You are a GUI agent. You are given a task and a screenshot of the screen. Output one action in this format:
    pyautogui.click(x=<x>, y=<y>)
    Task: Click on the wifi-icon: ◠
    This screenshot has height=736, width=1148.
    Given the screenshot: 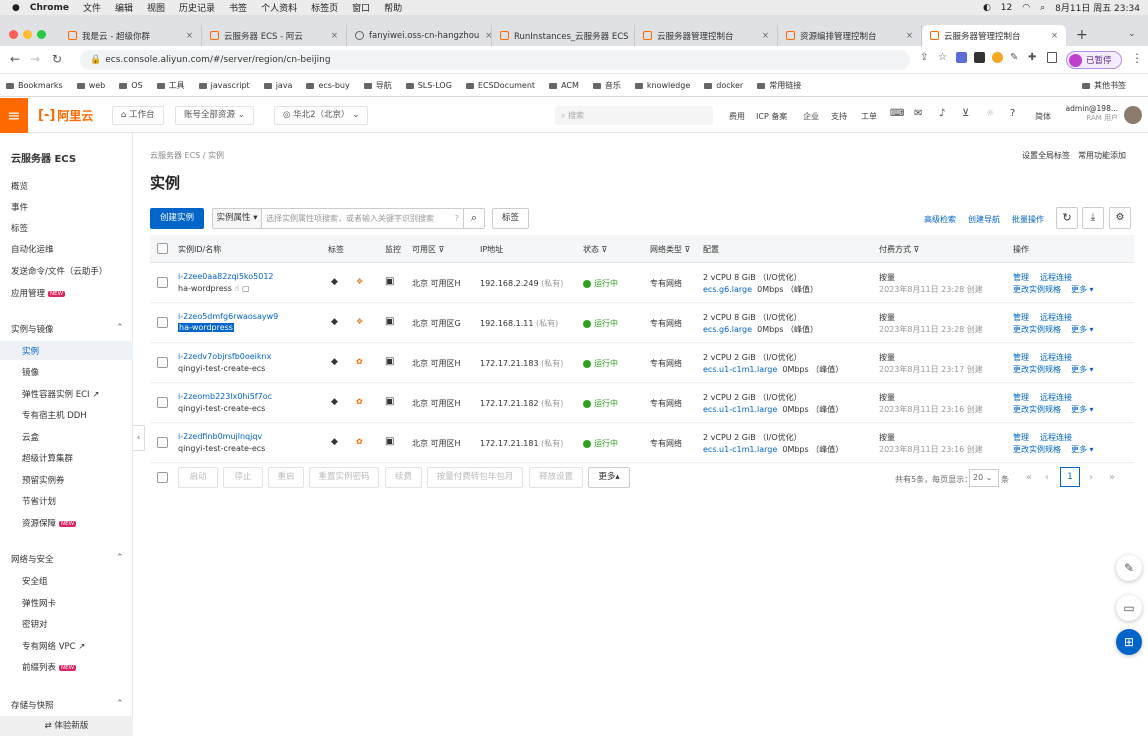 What is the action you would take?
    pyautogui.click(x=1026, y=8)
    